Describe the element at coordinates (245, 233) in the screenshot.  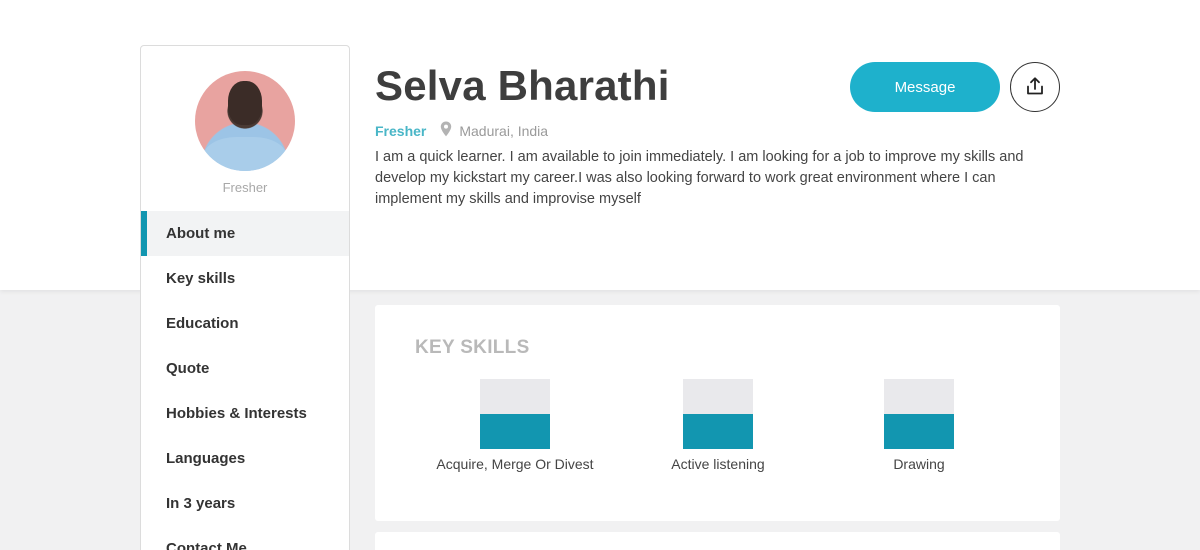
I see `nav-item-about-me: About me` at that location.